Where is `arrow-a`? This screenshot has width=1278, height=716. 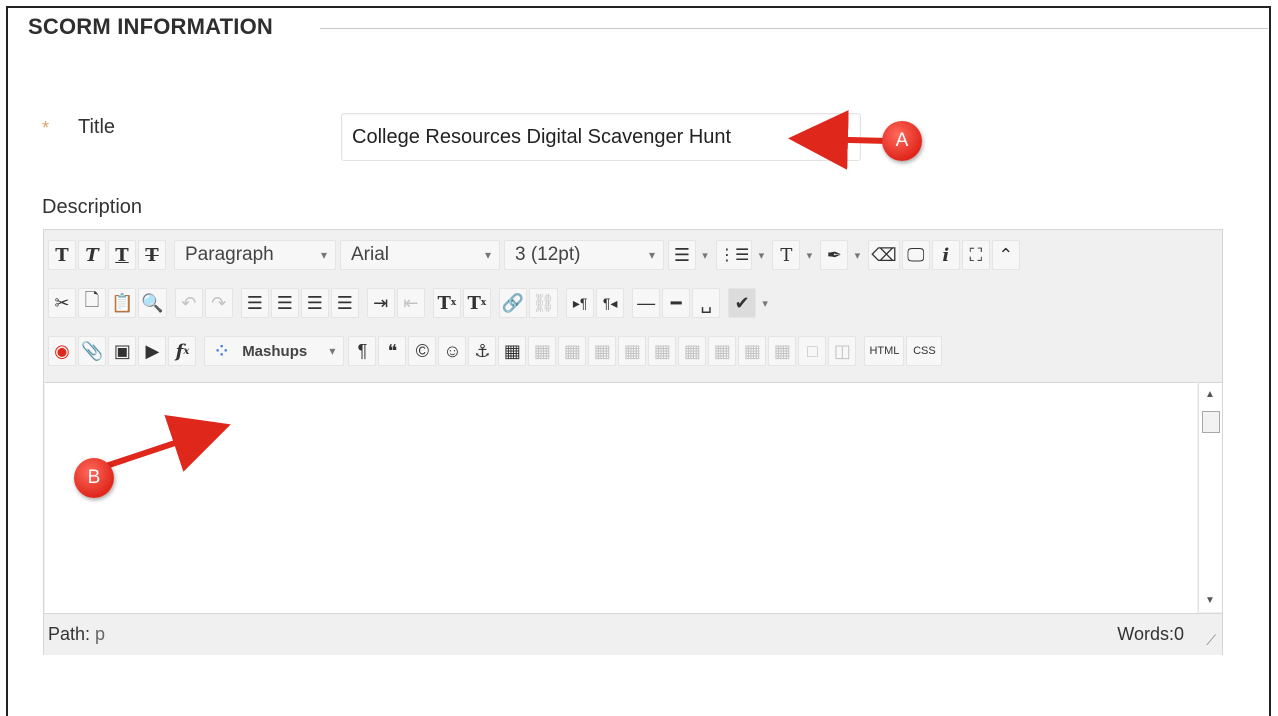
arrow-a is located at coordinates (838, 139).